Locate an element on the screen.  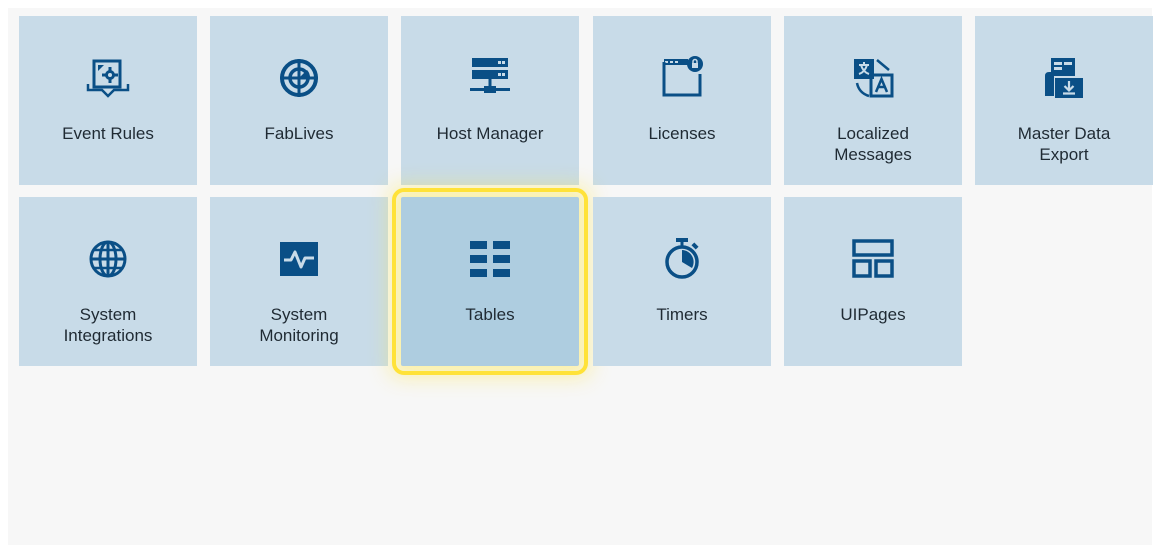
tile-label: UIPages is located at coordinates (873, 314).